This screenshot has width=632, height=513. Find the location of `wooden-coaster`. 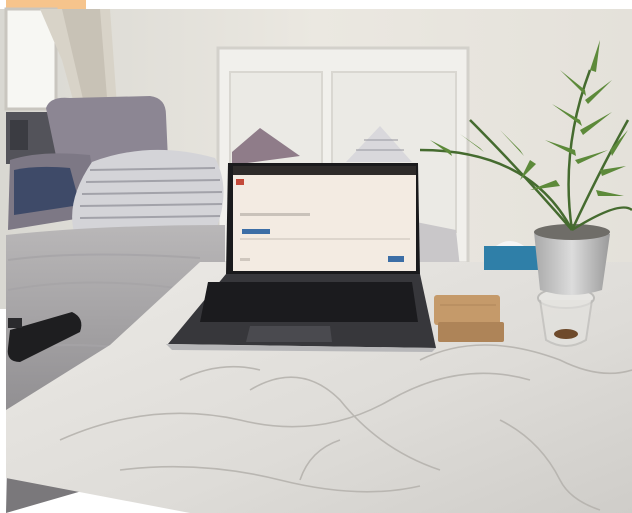

wooden-coaster is located at coordinates (469, 318).